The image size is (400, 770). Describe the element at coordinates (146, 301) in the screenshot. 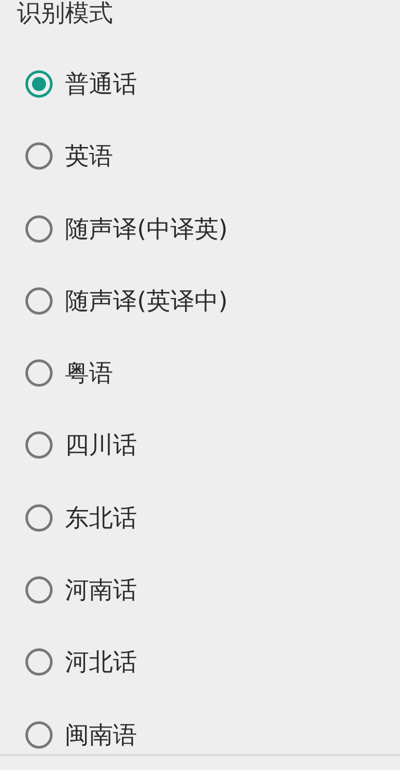

I see `option-label: 随声译(英译中)` at that location.